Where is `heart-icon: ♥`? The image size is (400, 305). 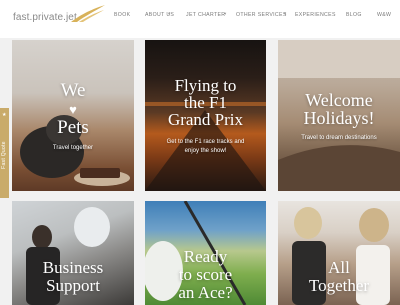 heart-icon: ♥ is located at coordinates (73, 109).